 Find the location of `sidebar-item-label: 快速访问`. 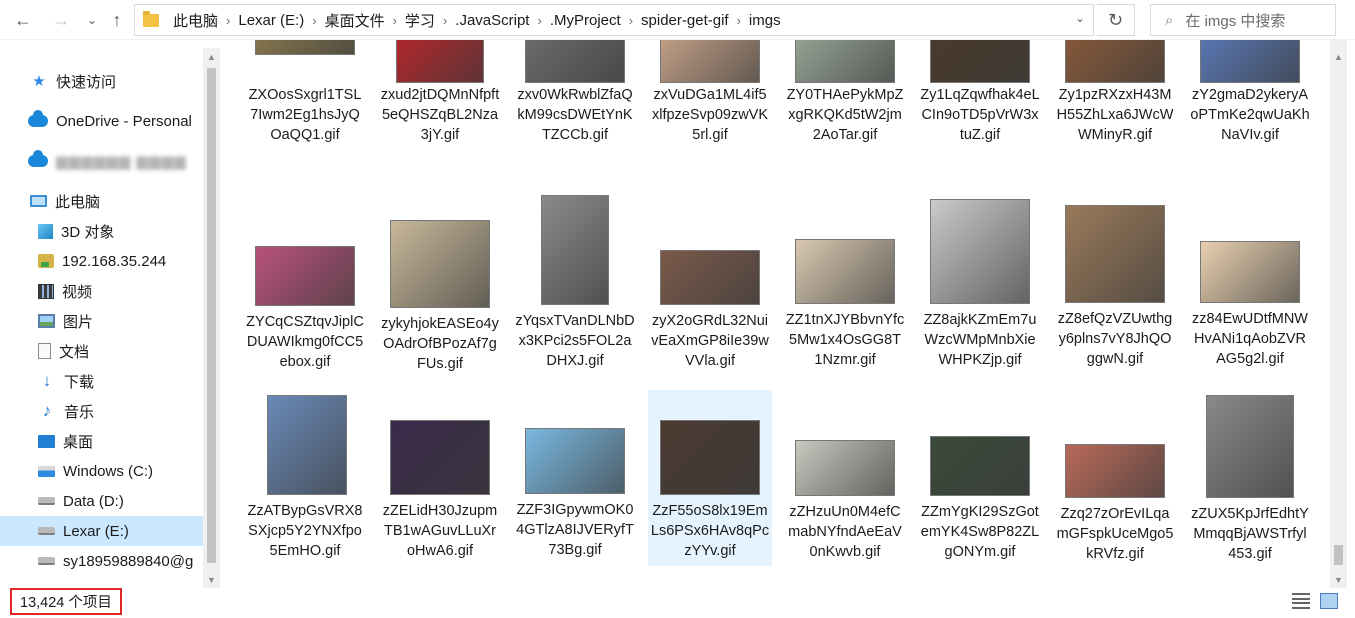

sidebar-item-label: 快速访问 is located at coordinates (86, 82).